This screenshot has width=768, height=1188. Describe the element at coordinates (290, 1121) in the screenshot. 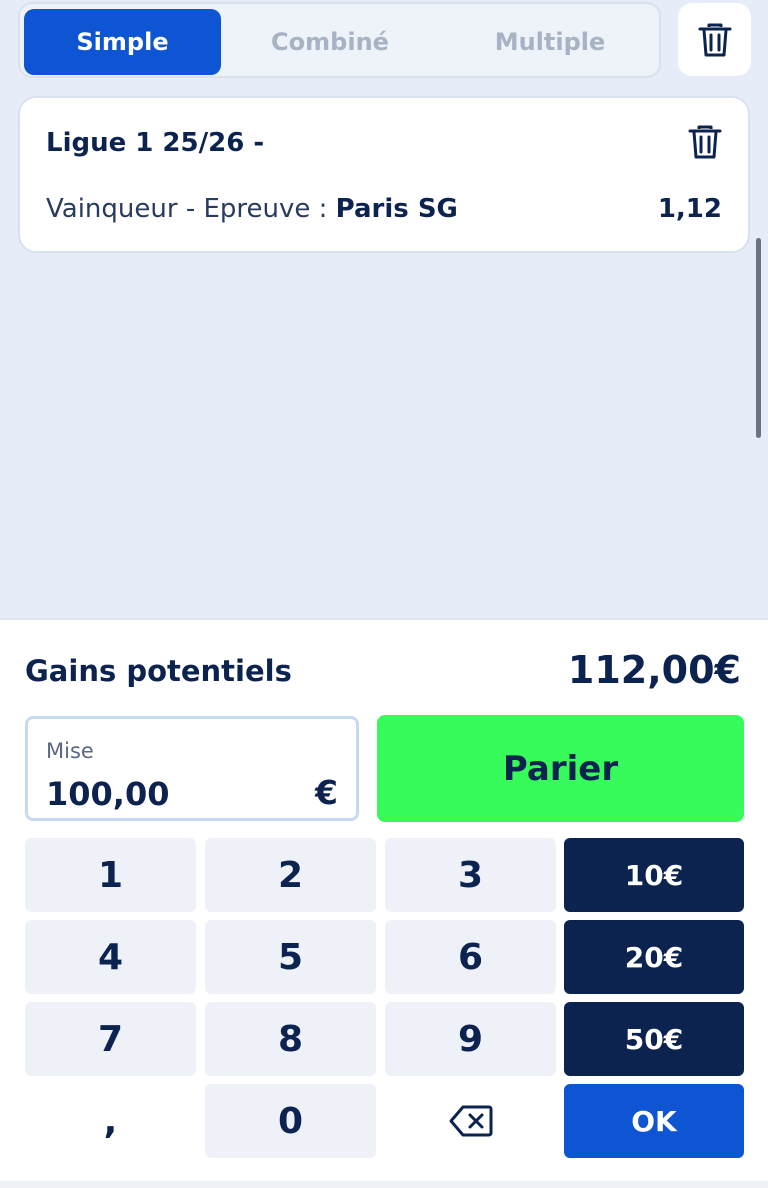

I see `key-0: 0` at that location.